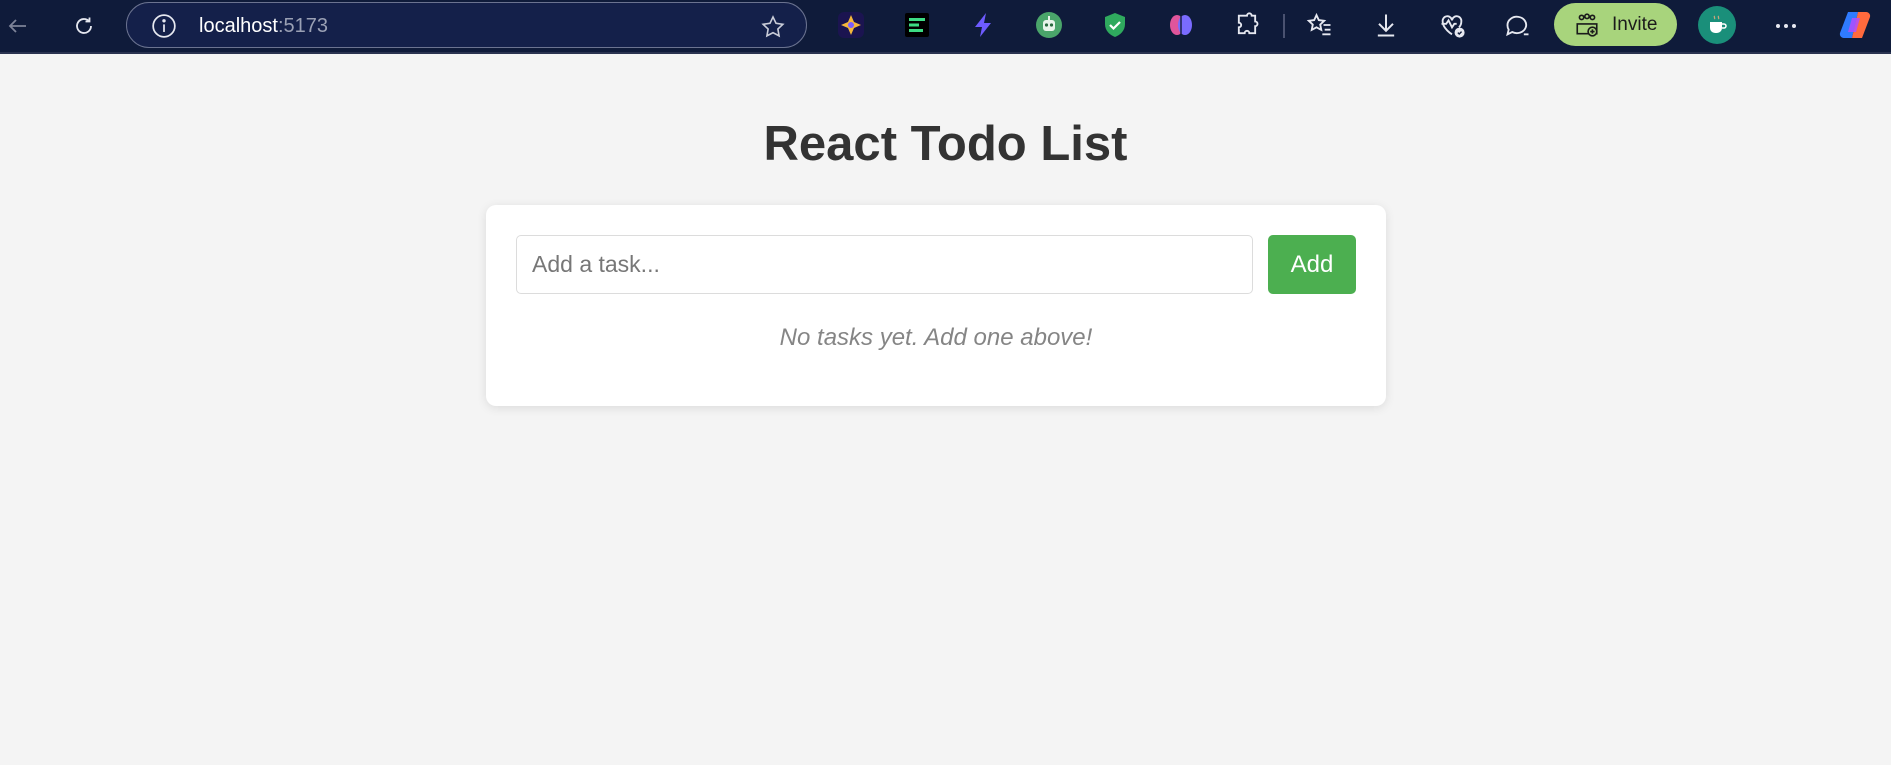 The height and width of the screenshot is (765, 1891). I want to click on reload-button, so click(84, 26).